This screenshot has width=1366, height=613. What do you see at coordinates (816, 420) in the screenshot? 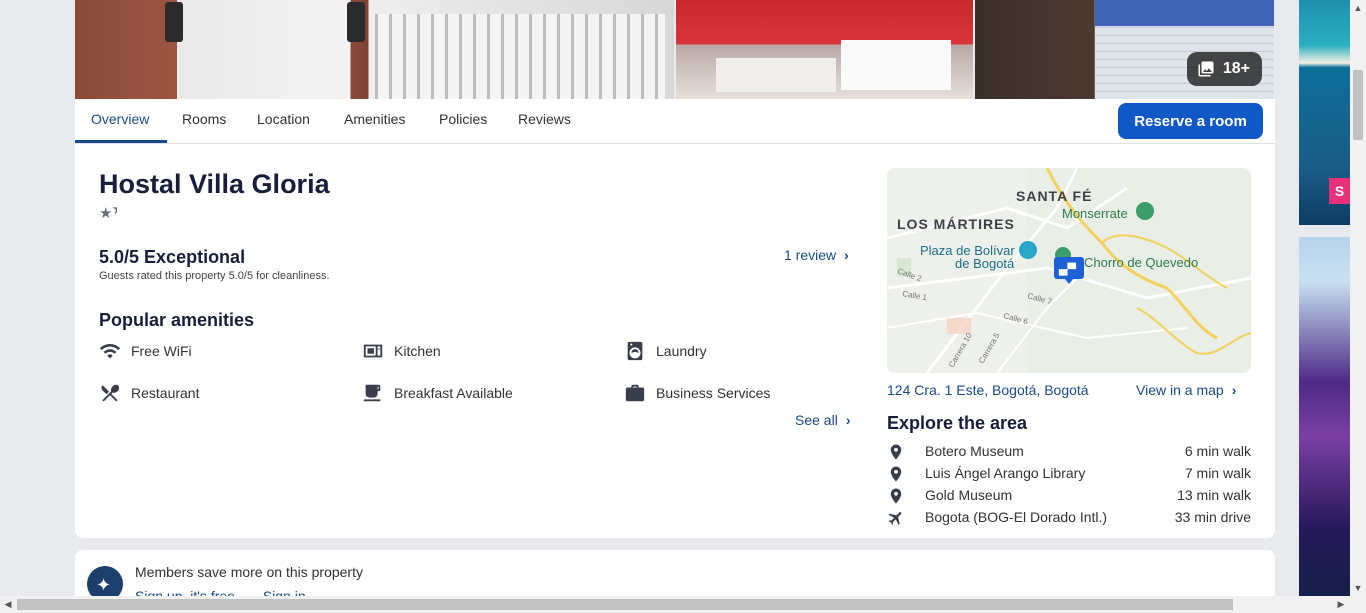
I see `see-all-label: See all` at bounding box center [816, 420].